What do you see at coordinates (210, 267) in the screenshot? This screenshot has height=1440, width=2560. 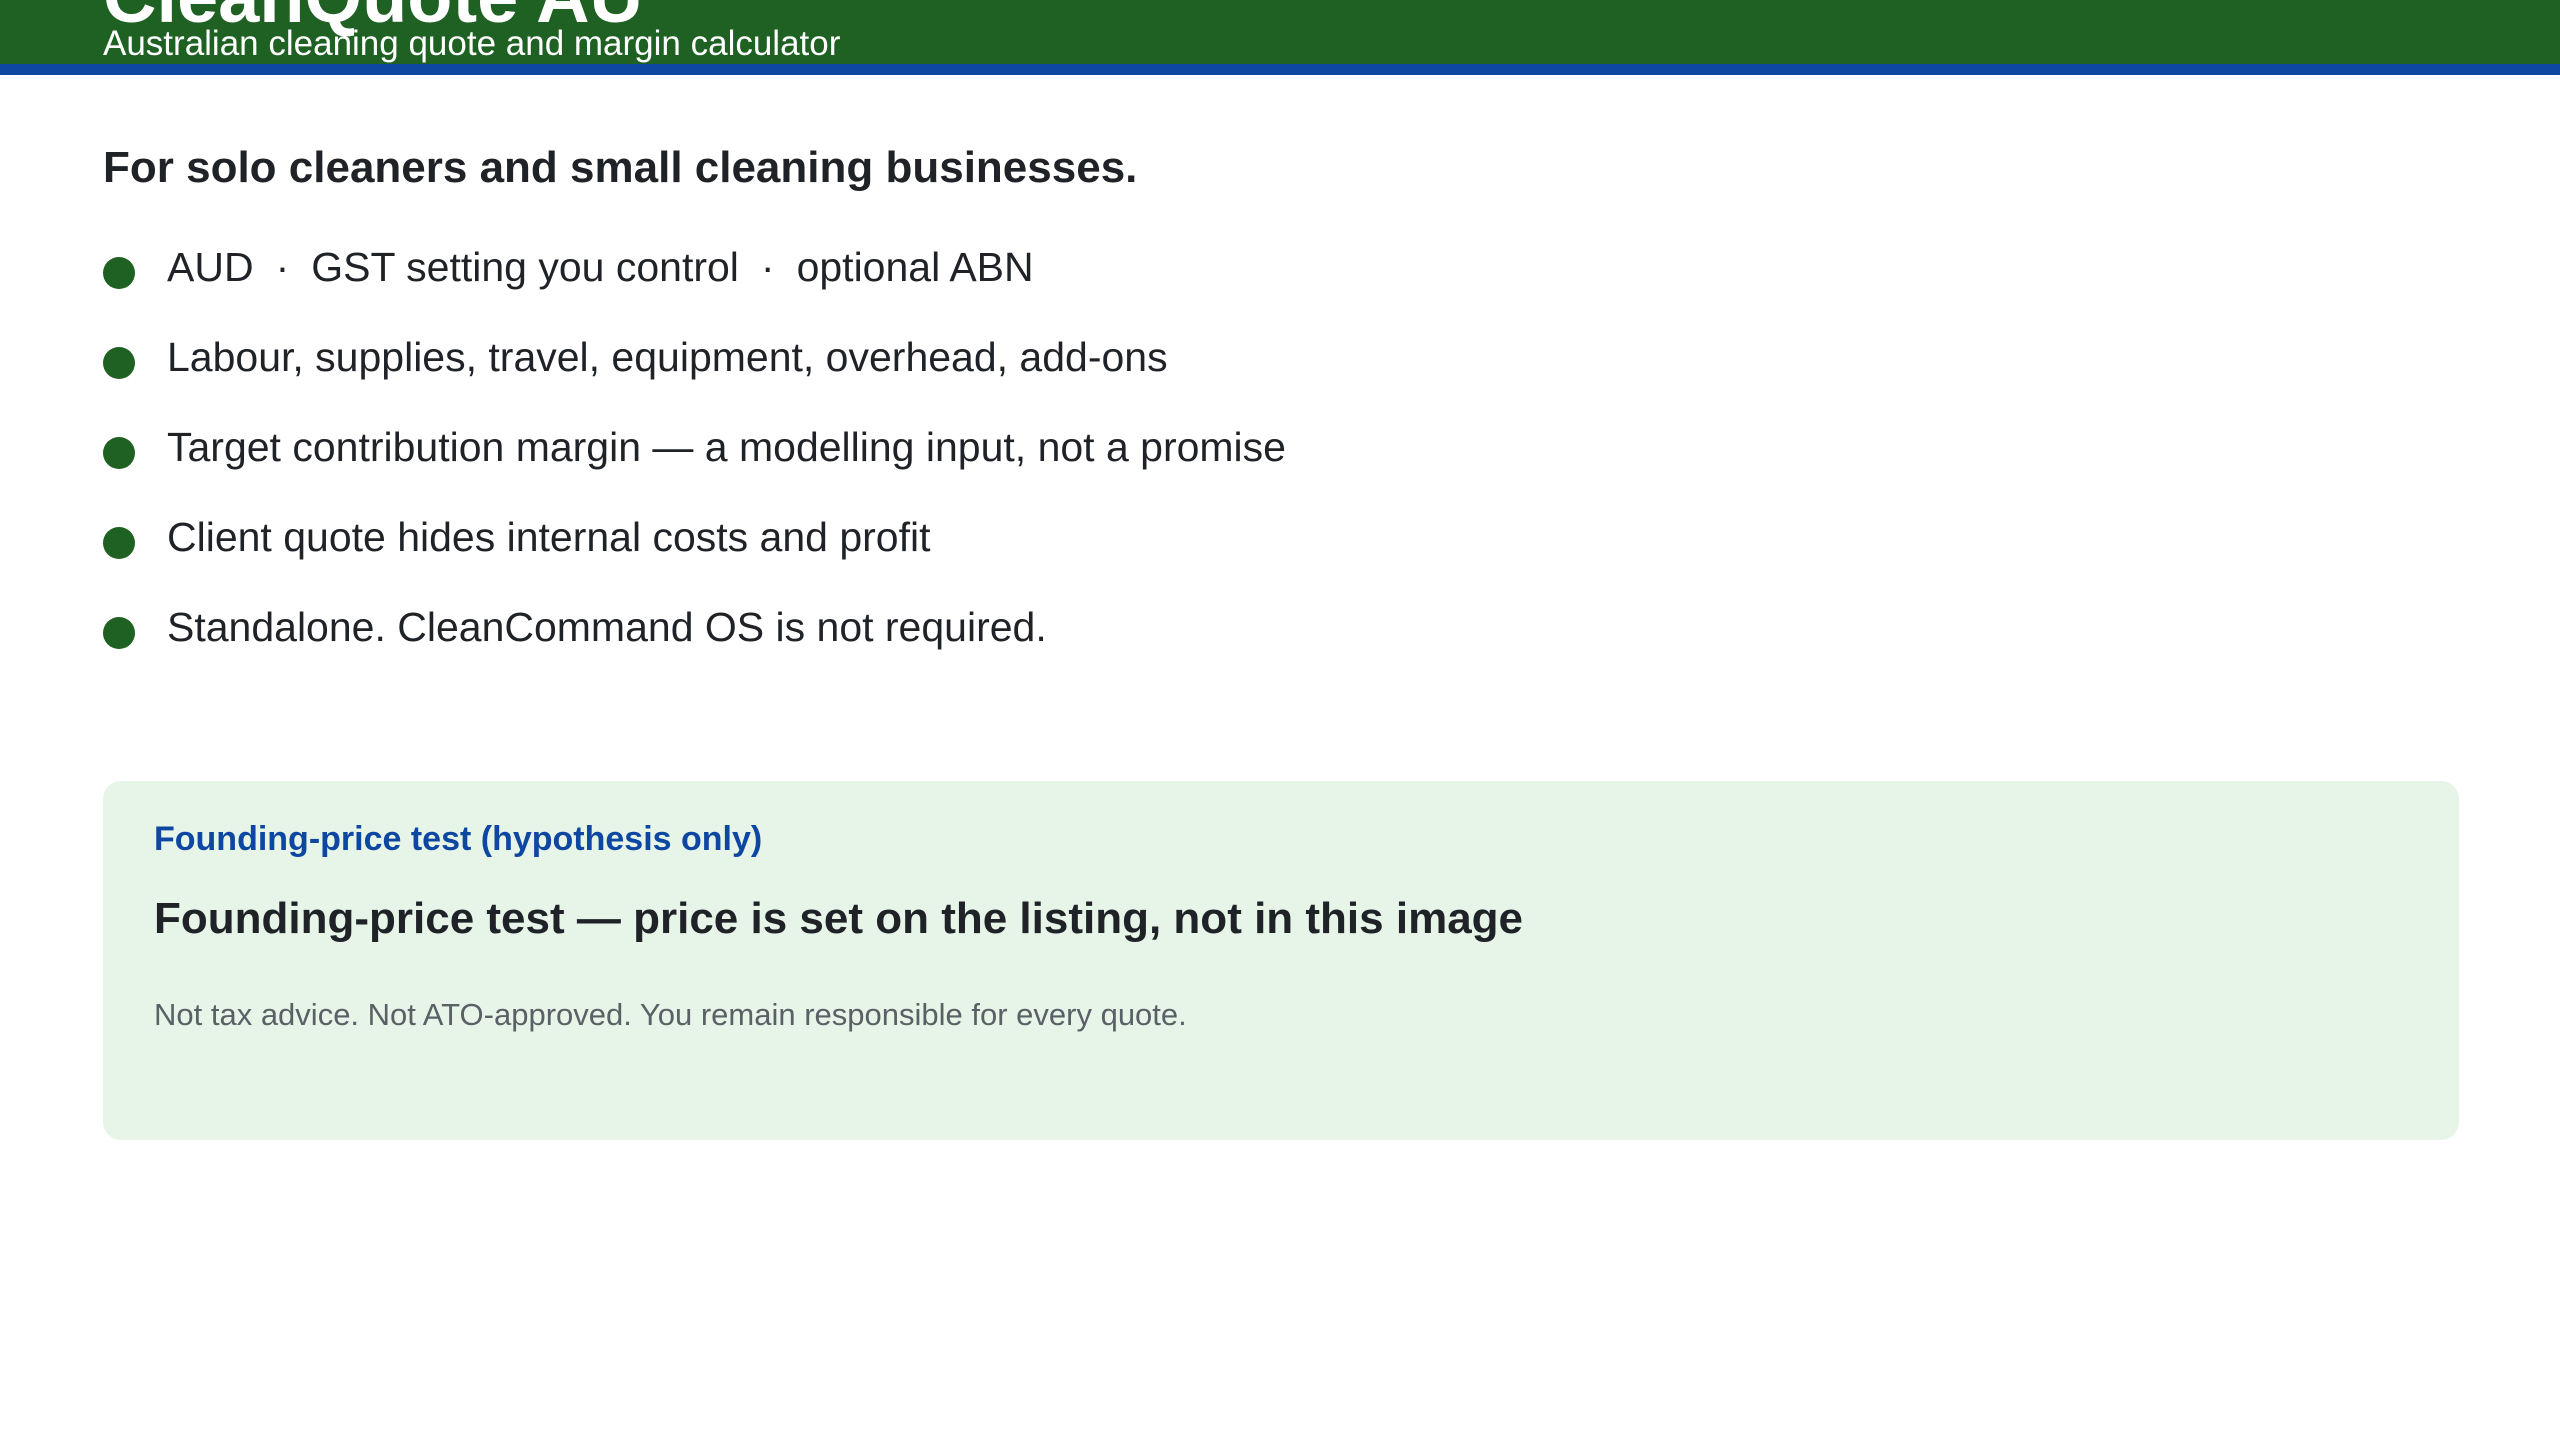 I see `feature-currency: AUD` at bounding box center [210, 267].